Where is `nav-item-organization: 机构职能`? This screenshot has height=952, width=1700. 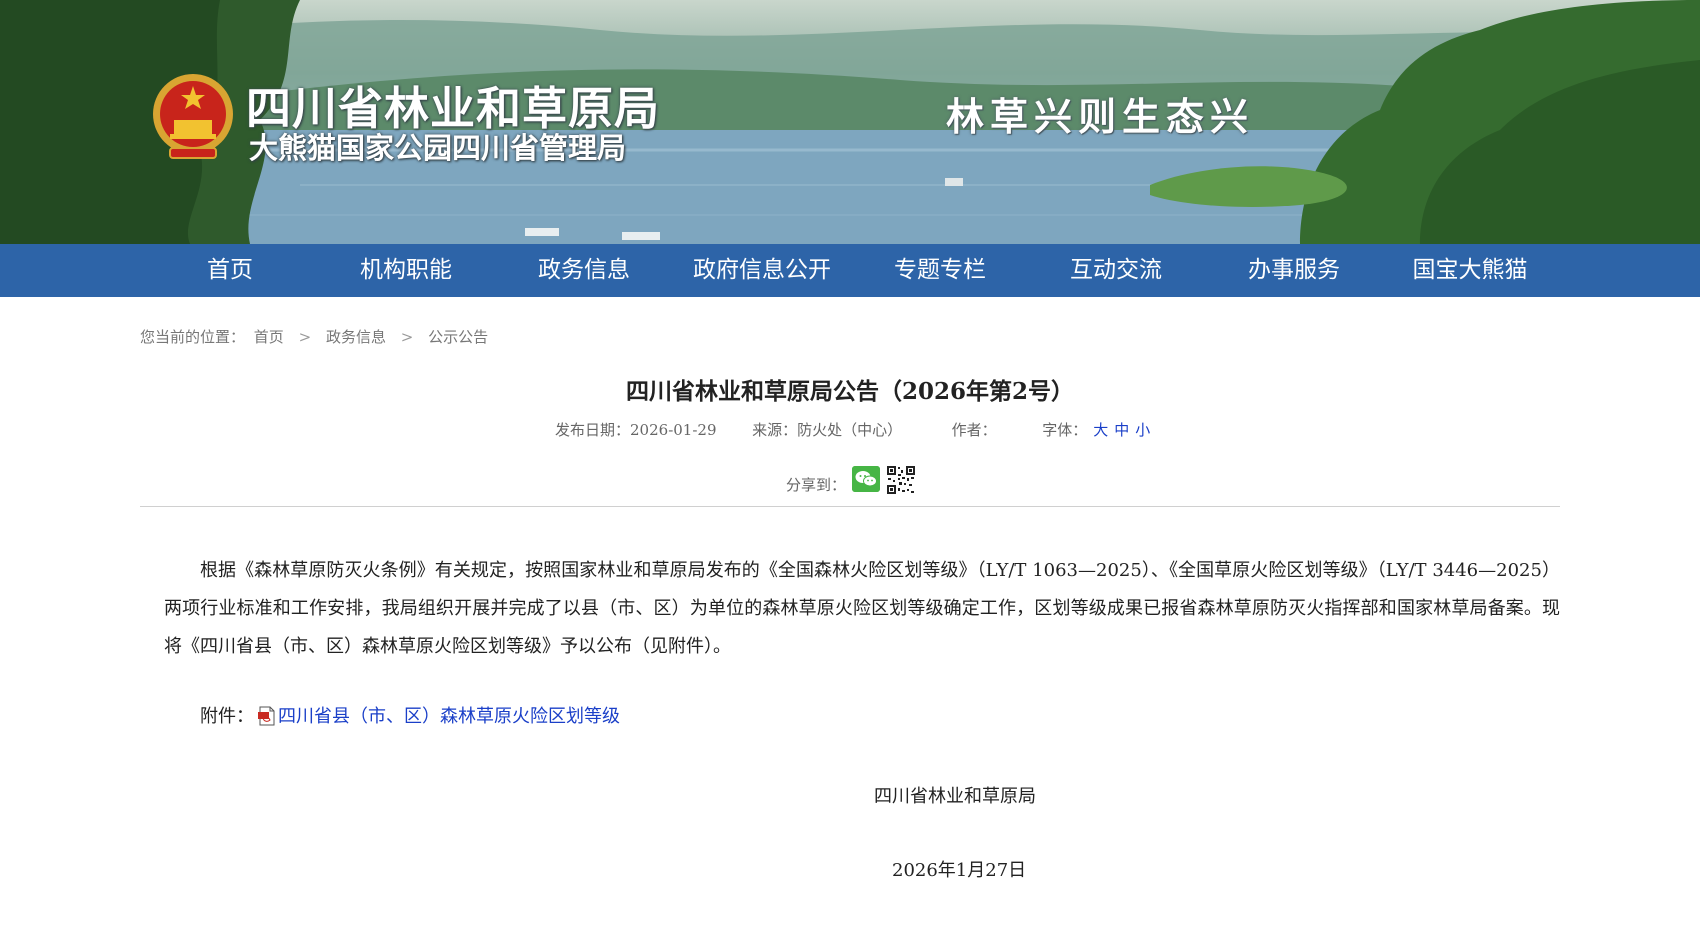 nav-item-organization: 机构职能 is located at coordinates (406, 270).